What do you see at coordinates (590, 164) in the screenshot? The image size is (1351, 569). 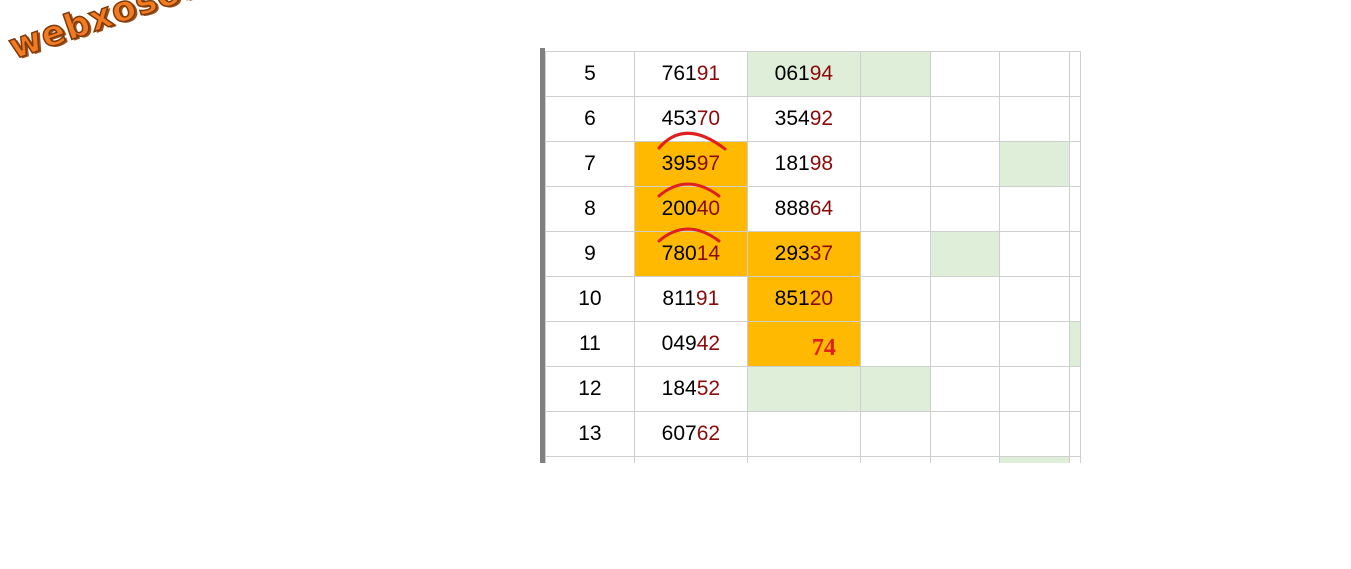 I see `row-index-cell: 7` at bounding box center [590, 164].